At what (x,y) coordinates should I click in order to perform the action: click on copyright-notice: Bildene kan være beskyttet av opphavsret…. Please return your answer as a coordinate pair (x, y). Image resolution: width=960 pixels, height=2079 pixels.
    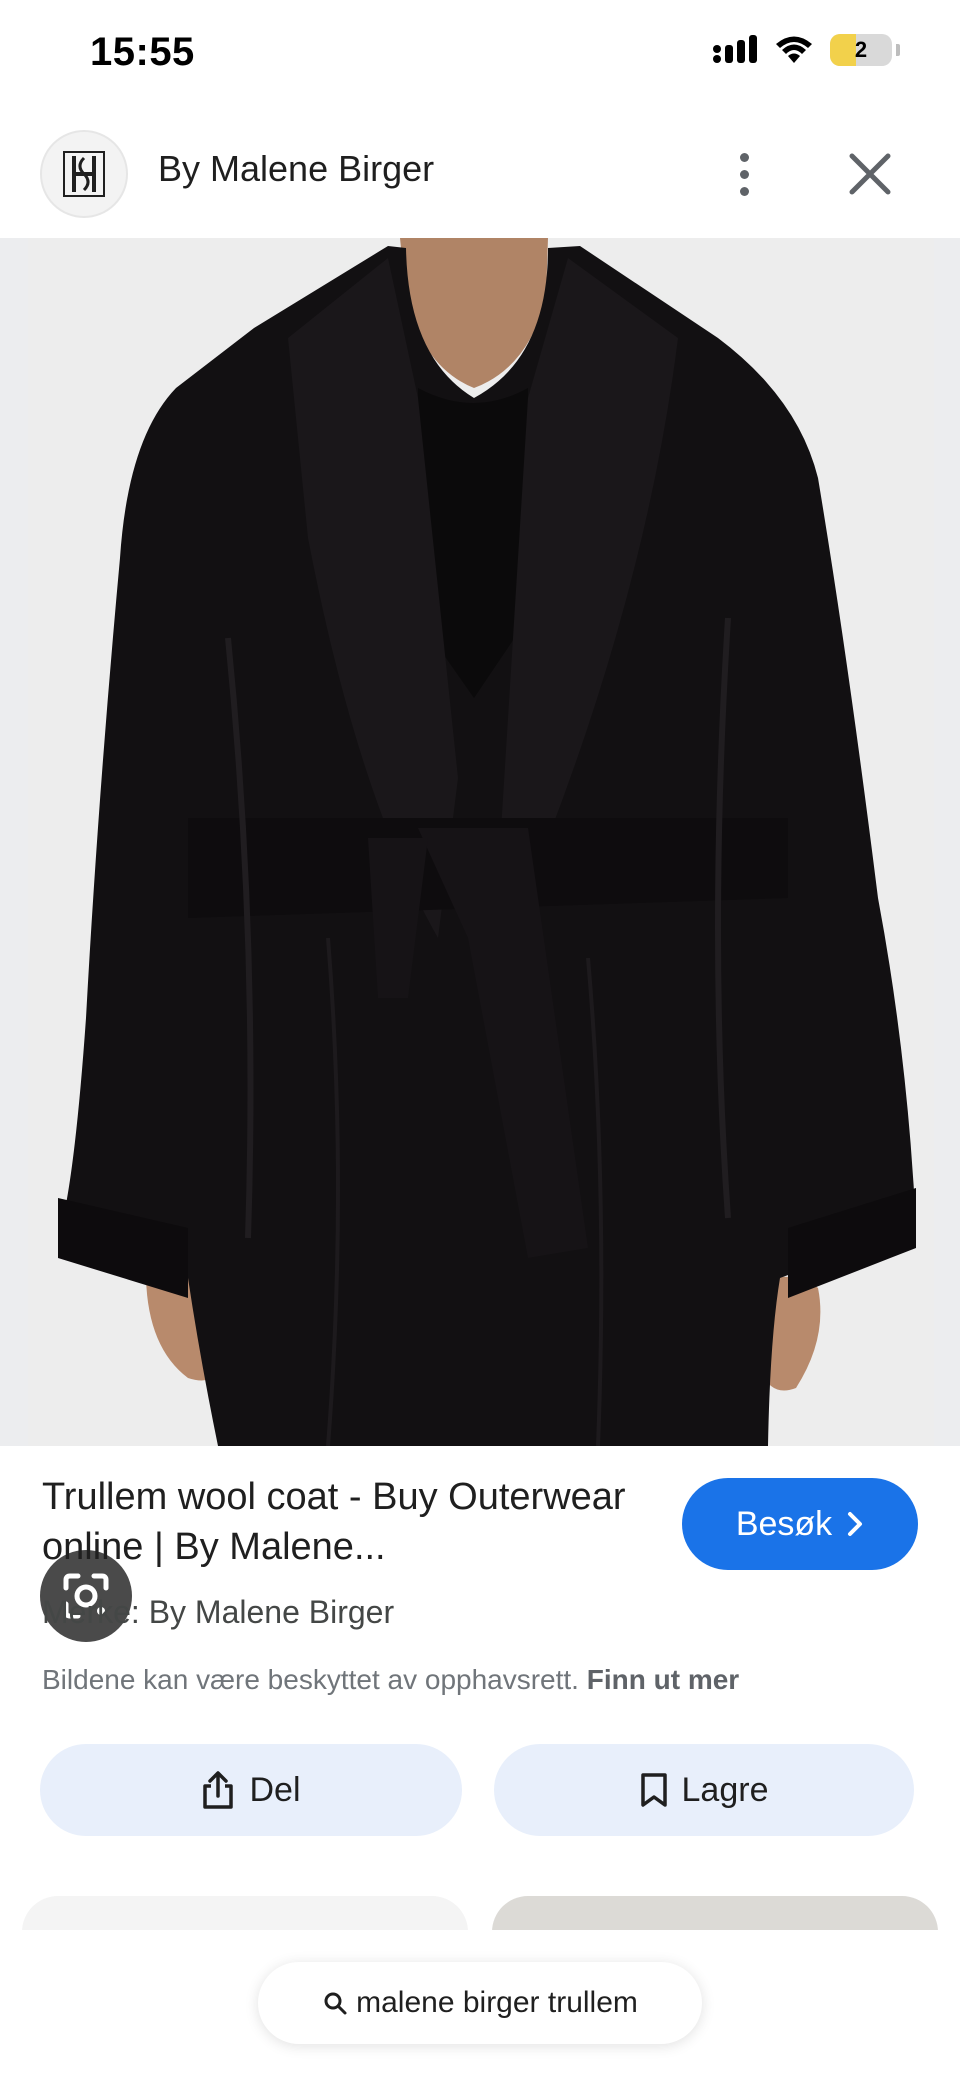
    Looking at the image, I should click on (390, 1680).